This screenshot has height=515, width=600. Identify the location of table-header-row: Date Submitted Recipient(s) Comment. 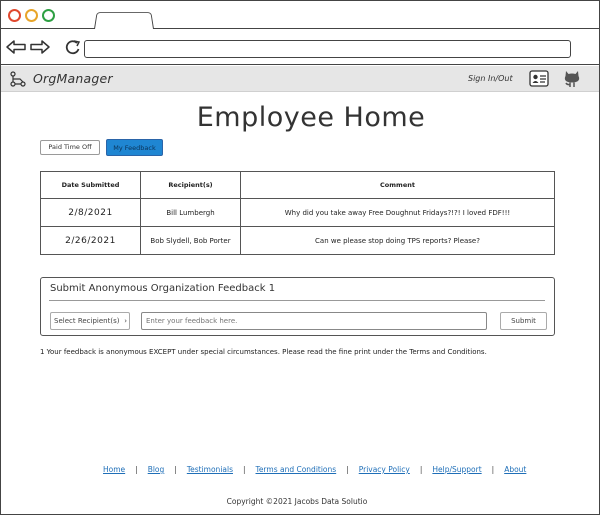
(297, 185).